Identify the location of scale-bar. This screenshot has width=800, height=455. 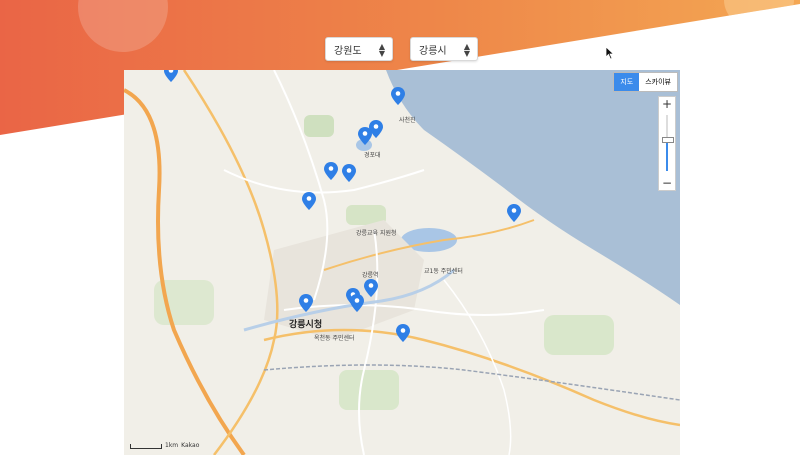
(146, 446).